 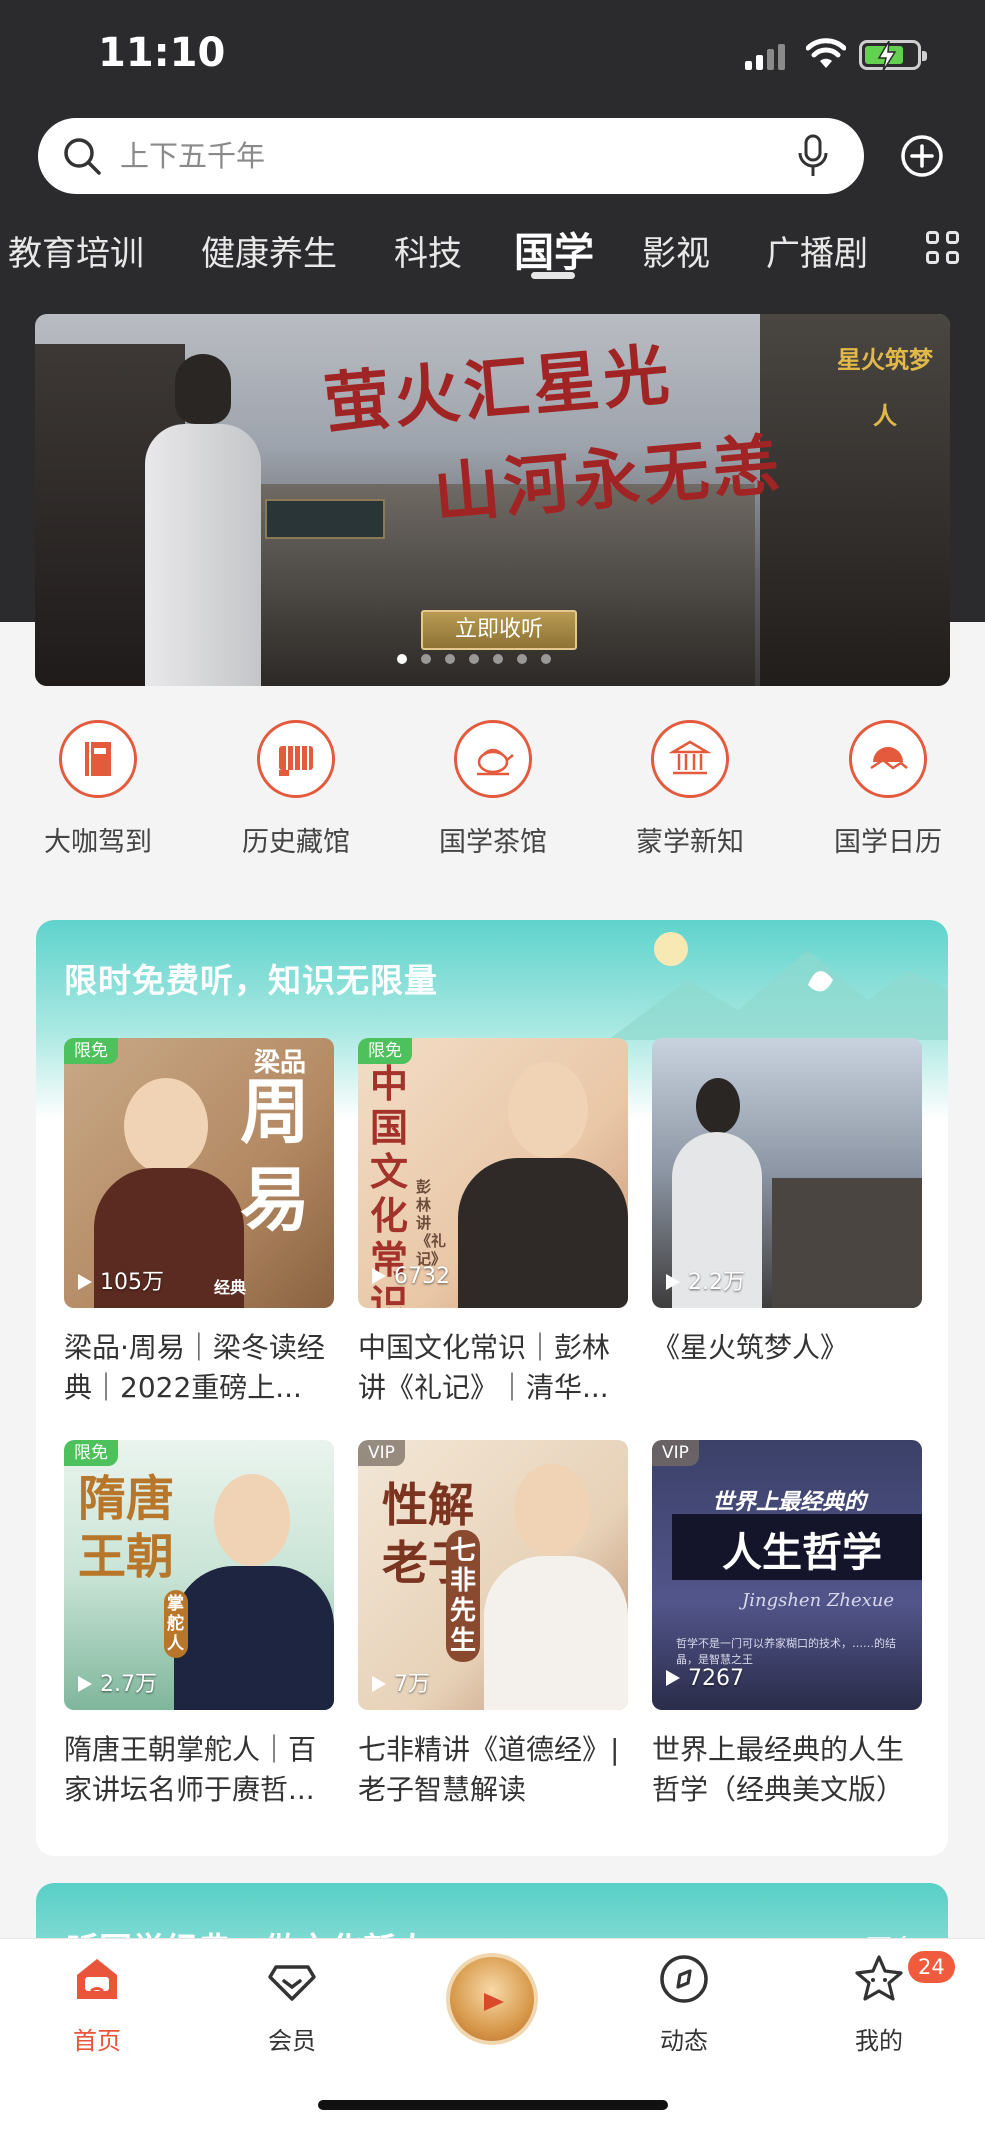 I want to click on audiobook-cover: 2.2万, so click(x=787, y=1173).